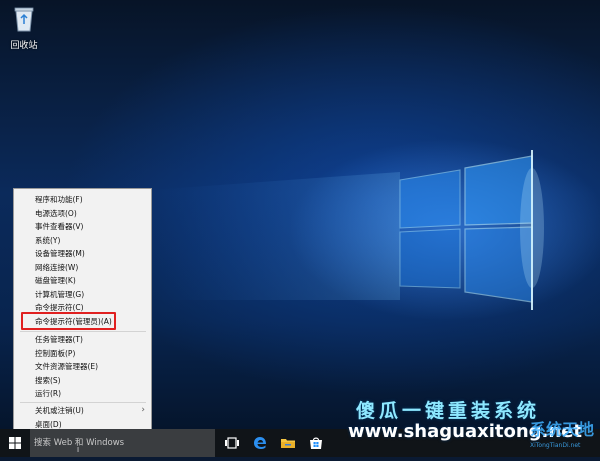 The width and height of the screenshot is (600, 461). What do you see at coordinates (143, 410) in the screenshot?
I see `chevron-right-icon: ›` at bounding box center [143, 410].